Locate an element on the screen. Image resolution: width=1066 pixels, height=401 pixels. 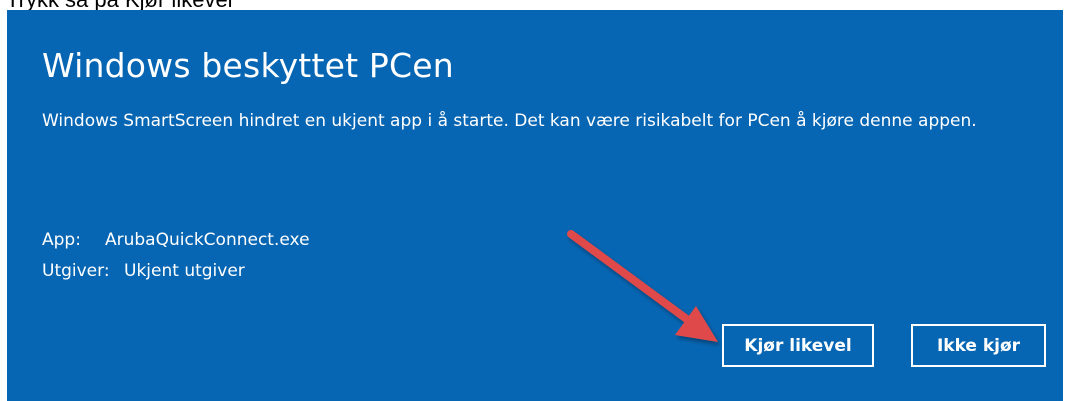
app-label: App: is located at coordinates (61, 240).